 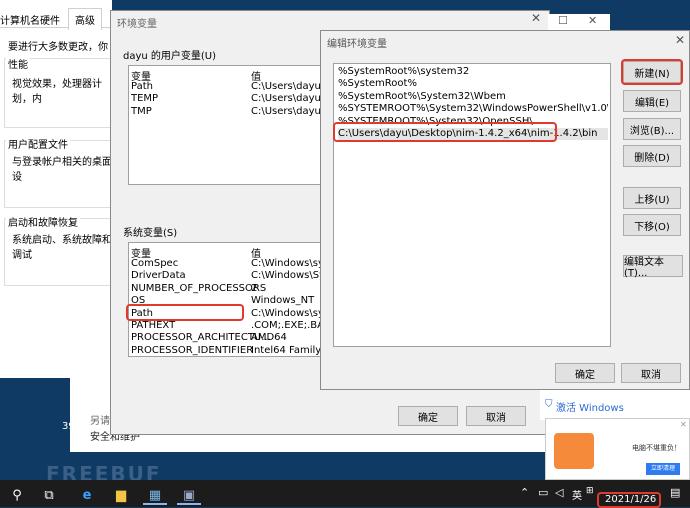 I want to click on table-row: TMP C:\Users\dayu\Ap, so click(x=234, y=111).